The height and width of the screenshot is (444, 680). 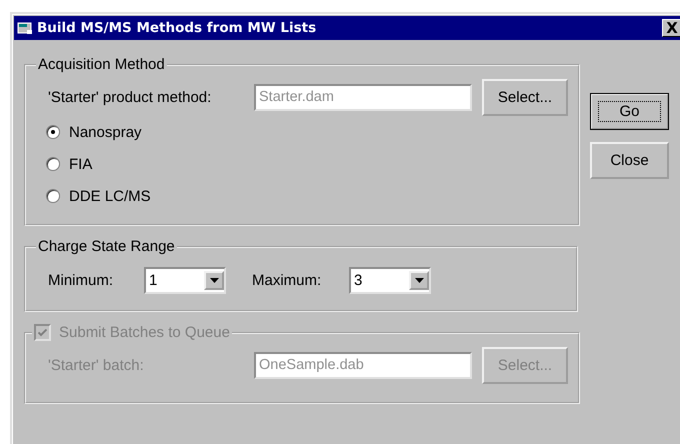 I want to click on title-bar-close-icon: X, so click(x=671, y=28).